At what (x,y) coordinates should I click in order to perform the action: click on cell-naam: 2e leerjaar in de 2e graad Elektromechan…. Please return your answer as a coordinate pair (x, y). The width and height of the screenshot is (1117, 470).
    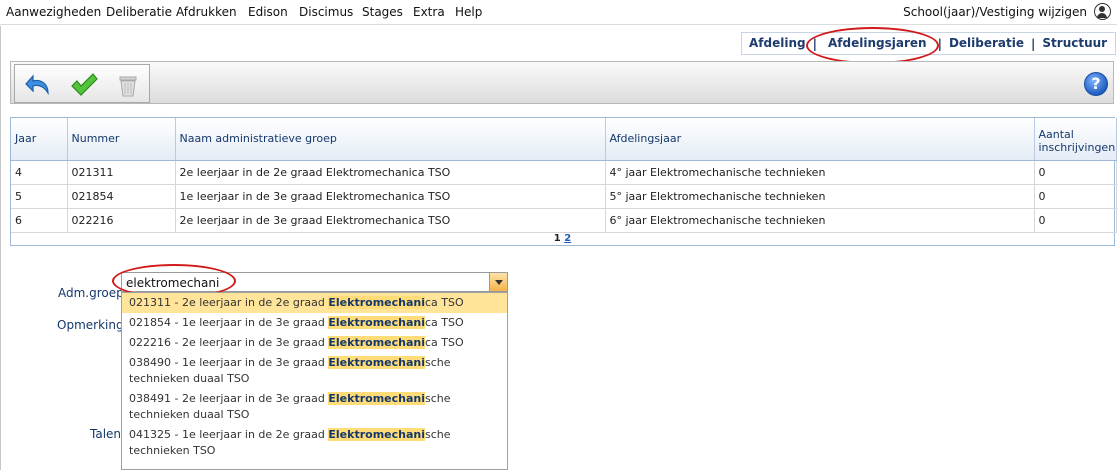
    Looking at the image, I should click on (390, 172).